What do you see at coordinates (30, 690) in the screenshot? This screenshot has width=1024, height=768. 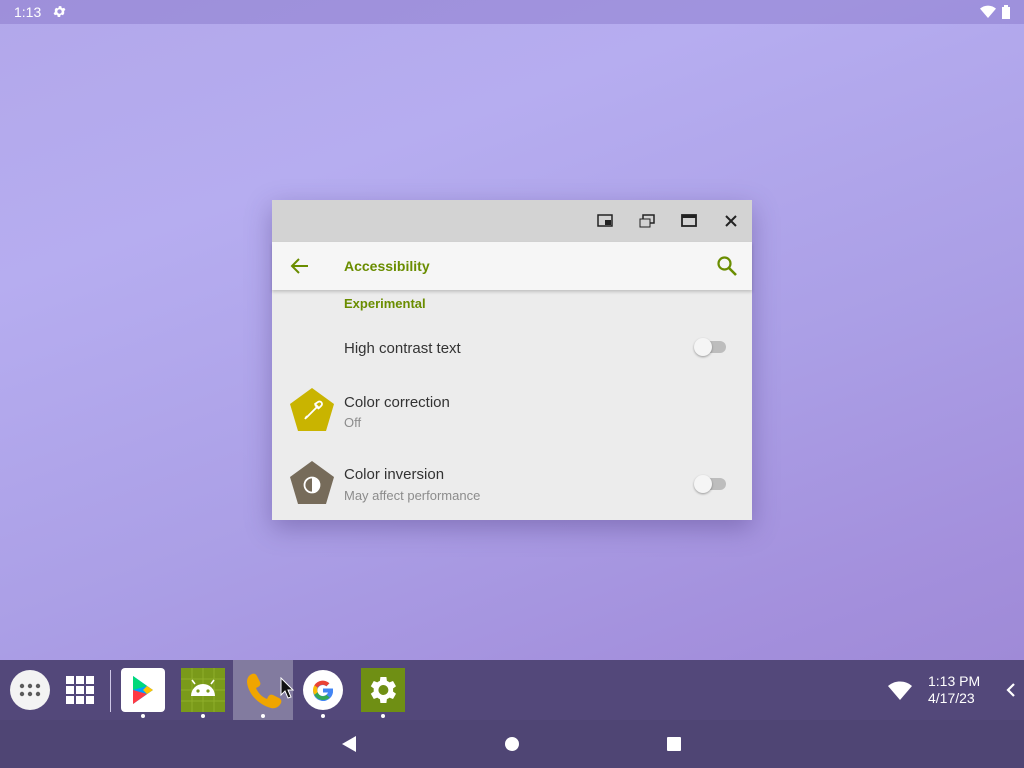 I see `app-drawer-button` at bounding box center [30, 690].